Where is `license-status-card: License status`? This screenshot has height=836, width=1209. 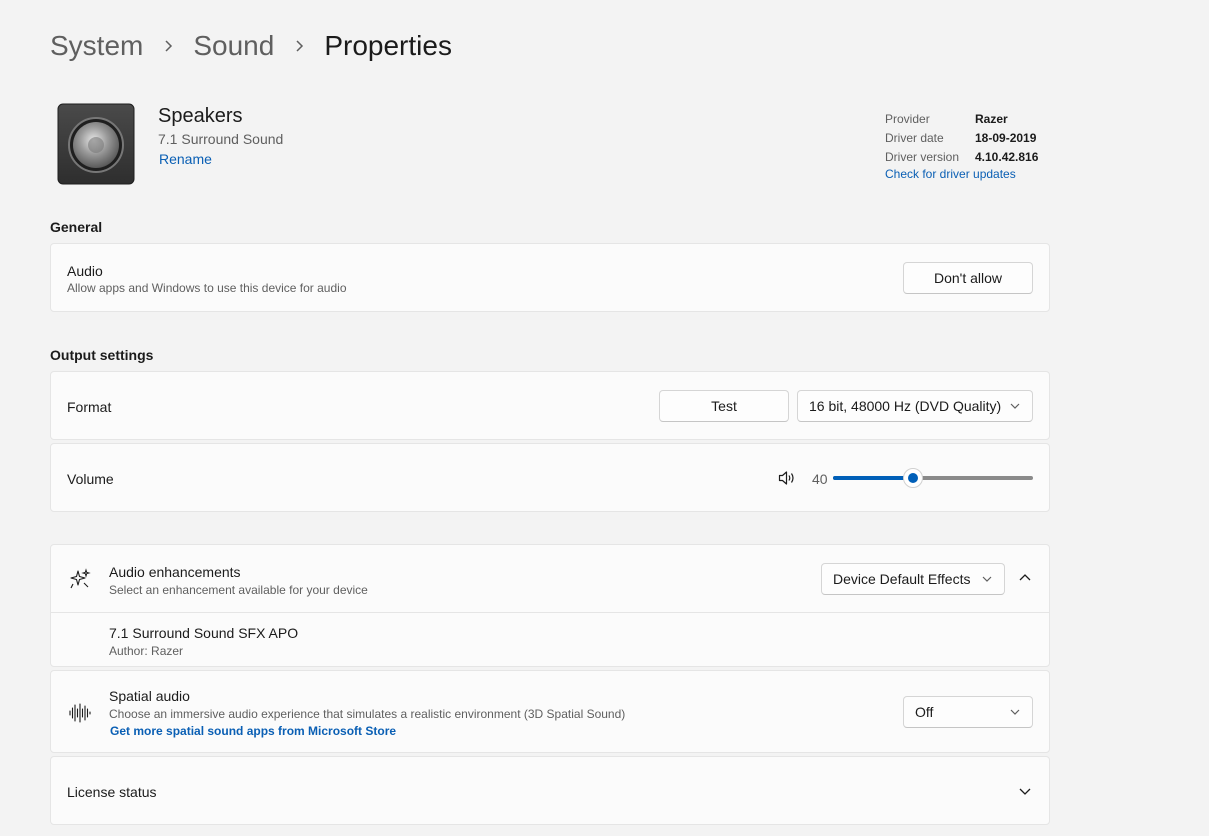
license-status-card: License status is located at coordinates (550, 790).